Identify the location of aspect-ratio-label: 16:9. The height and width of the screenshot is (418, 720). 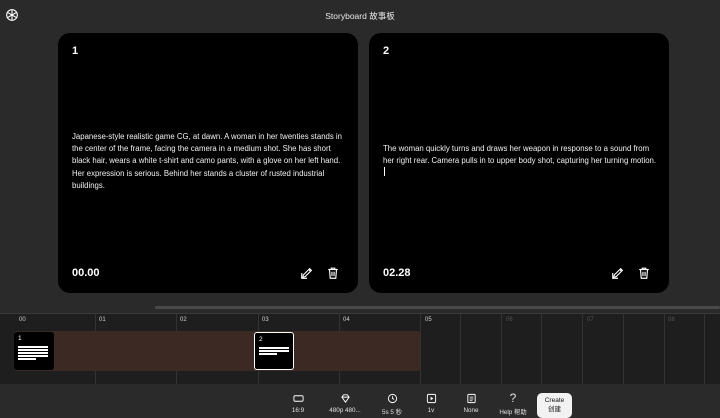
(298, 410).